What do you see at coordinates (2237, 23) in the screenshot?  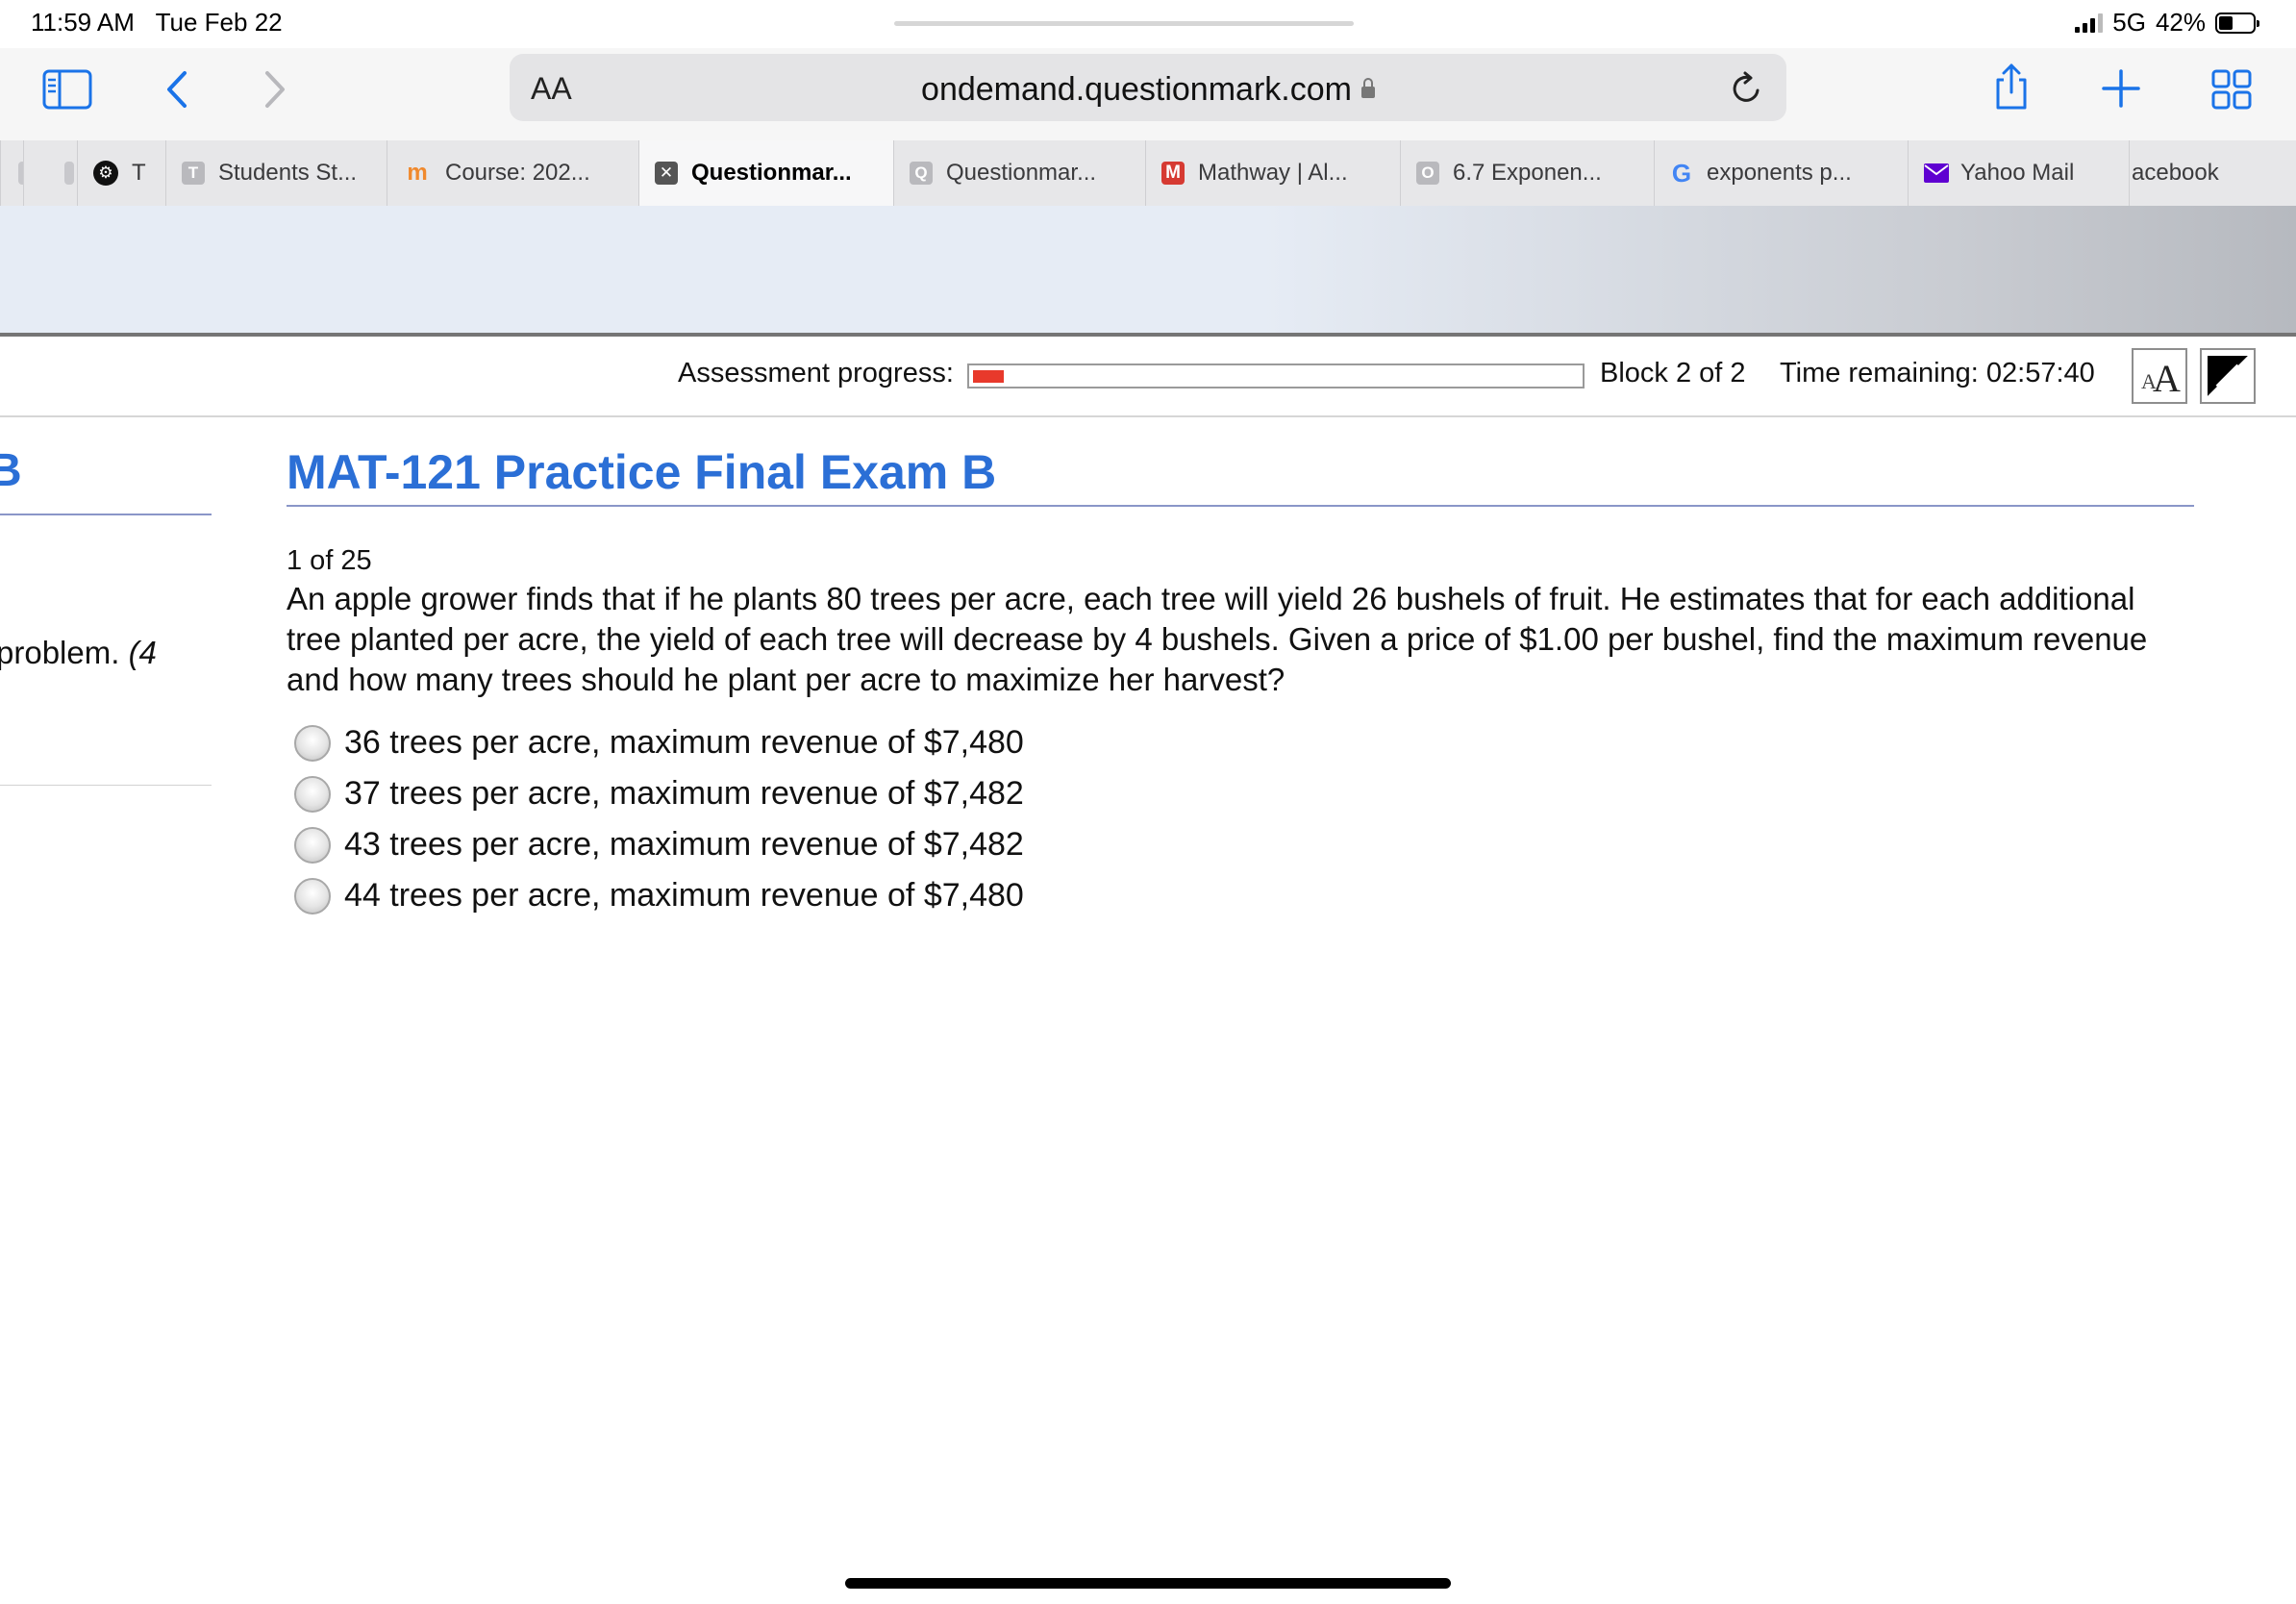 I see `battery-icon` at bounding box center [2237, 23].